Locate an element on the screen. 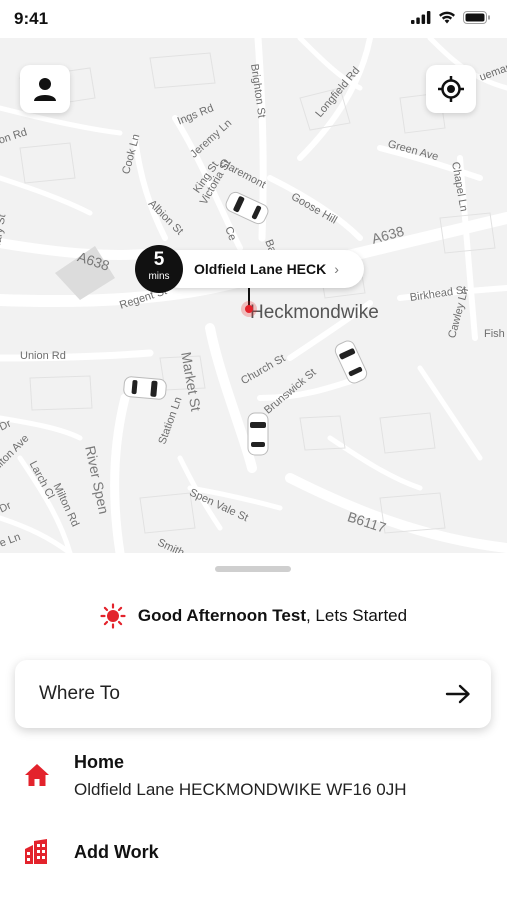  arrow-right-icon is located at coordinates (458, 694).